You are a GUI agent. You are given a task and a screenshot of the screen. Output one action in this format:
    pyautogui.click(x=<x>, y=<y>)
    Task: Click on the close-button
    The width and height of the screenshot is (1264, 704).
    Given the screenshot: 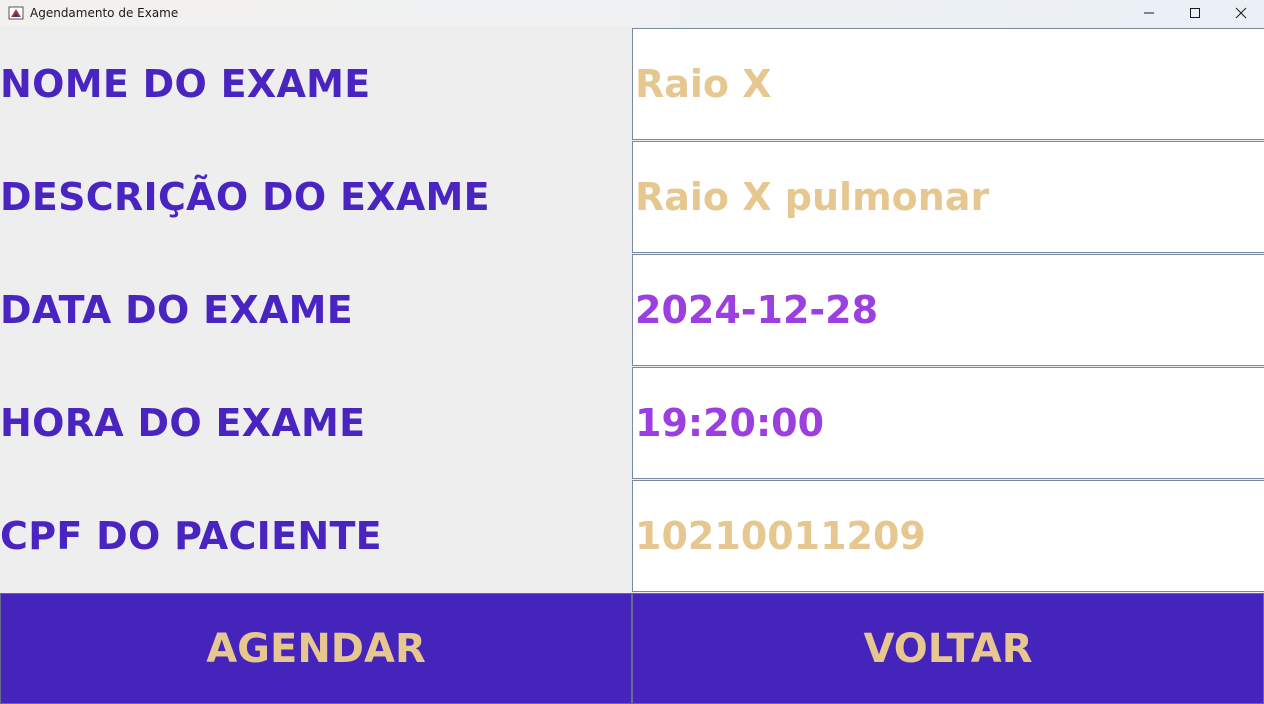 What is the action you would take?
    pyautogui.click(x=1241, y=13)
    